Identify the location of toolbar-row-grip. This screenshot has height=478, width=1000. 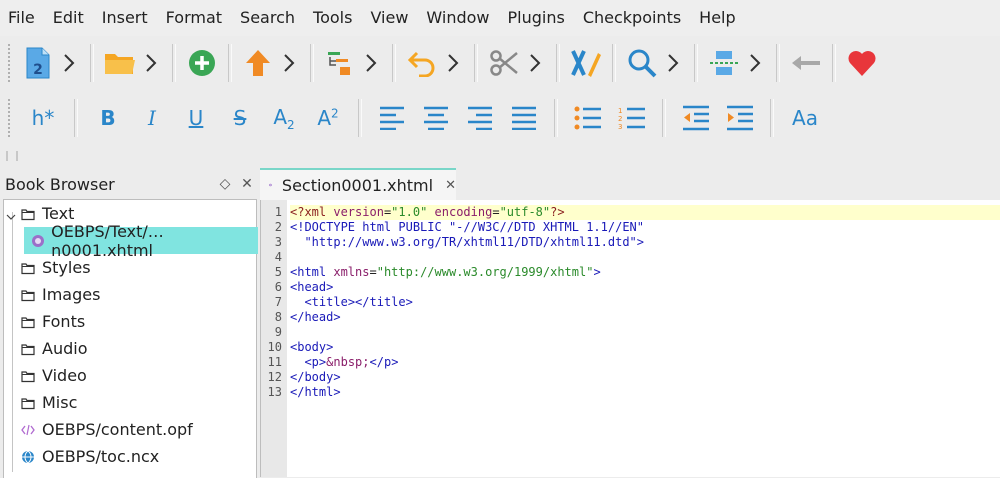
(12, 156).